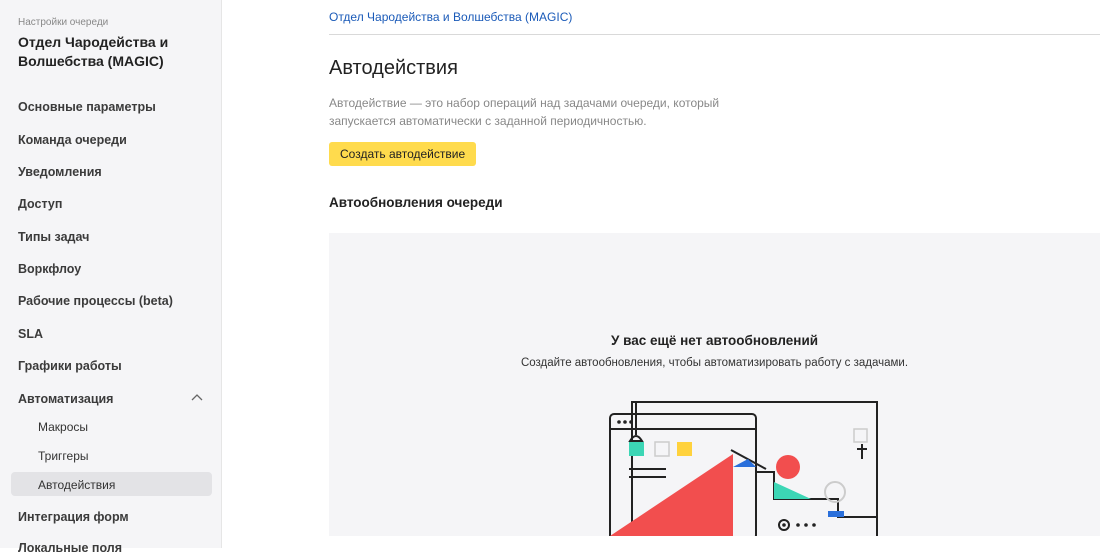 The width and height of the screenshot is (1100, 555). Describe the element at coordinates (65, 399) in the screenshot. I see `sidebar-item-automation: Автоматизация` at that location.